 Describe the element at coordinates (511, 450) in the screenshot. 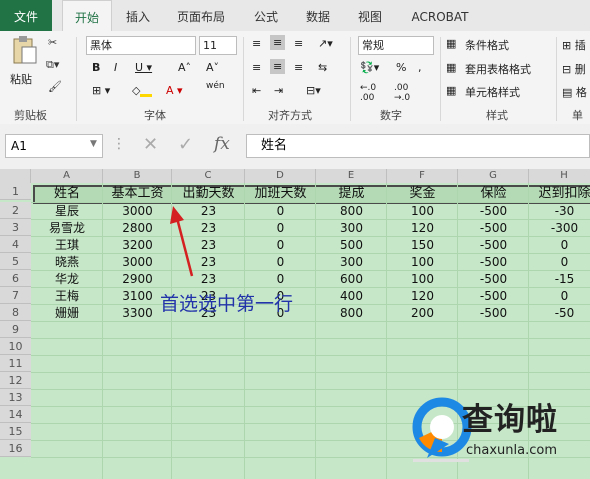

I see `watermark-url: chaxunla.com` at that location.